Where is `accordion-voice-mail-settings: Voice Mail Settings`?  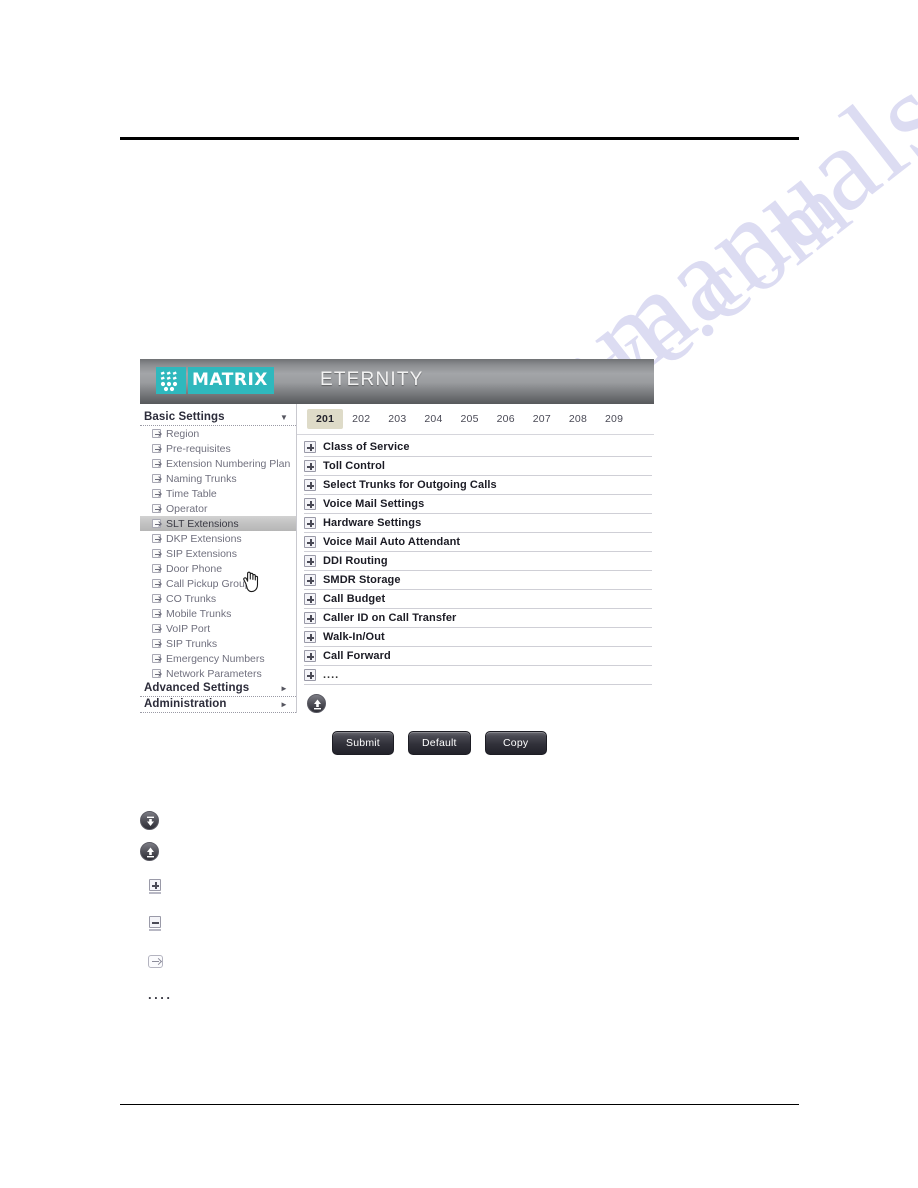
accordion-voice-mail-settings: Voice Mail Settings is located at coordinates (478, 504).